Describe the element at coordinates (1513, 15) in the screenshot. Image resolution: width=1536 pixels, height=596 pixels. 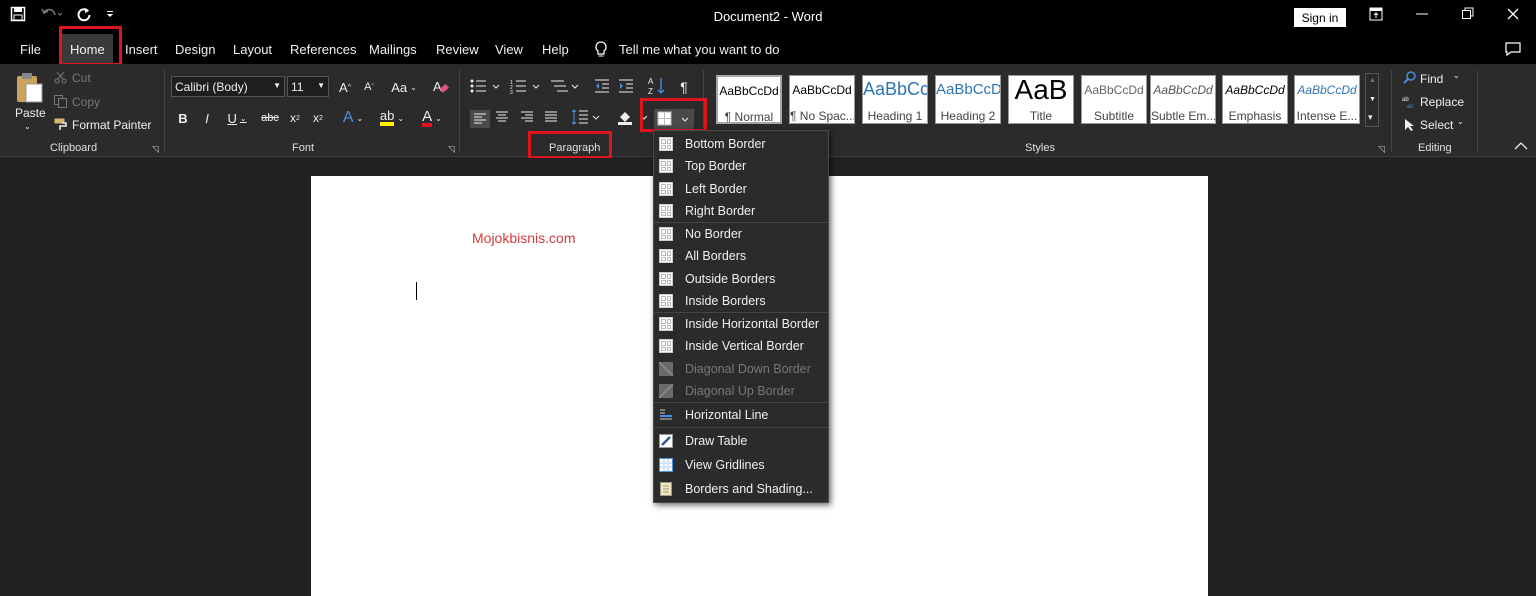
I see `close-icon` at that location.